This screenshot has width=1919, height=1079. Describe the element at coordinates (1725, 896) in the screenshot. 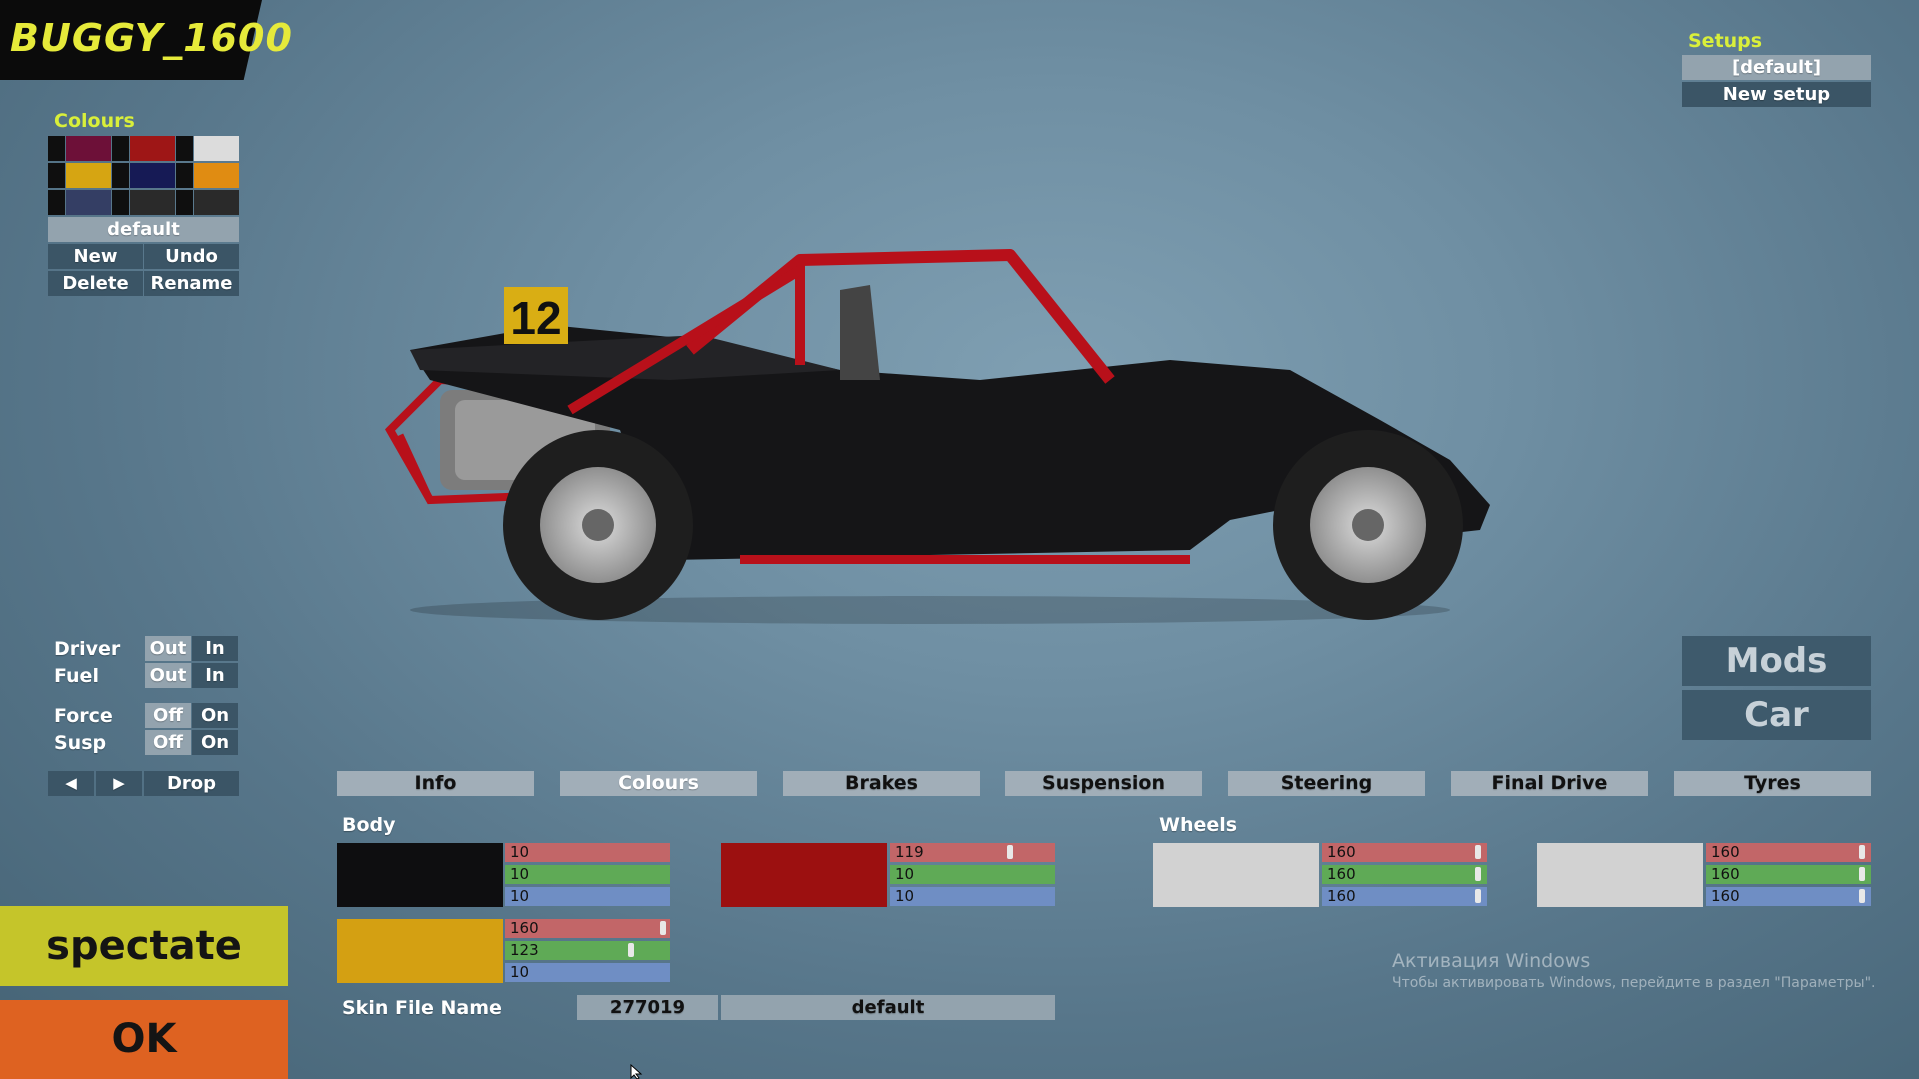

I see `blue-value: 160` at that location.